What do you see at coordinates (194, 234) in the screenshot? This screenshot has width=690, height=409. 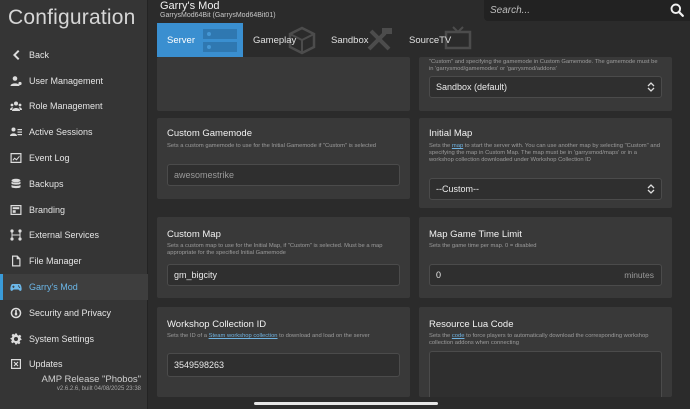 I see `custom-map-title: Custom Map` at bounding box center [194, 234].